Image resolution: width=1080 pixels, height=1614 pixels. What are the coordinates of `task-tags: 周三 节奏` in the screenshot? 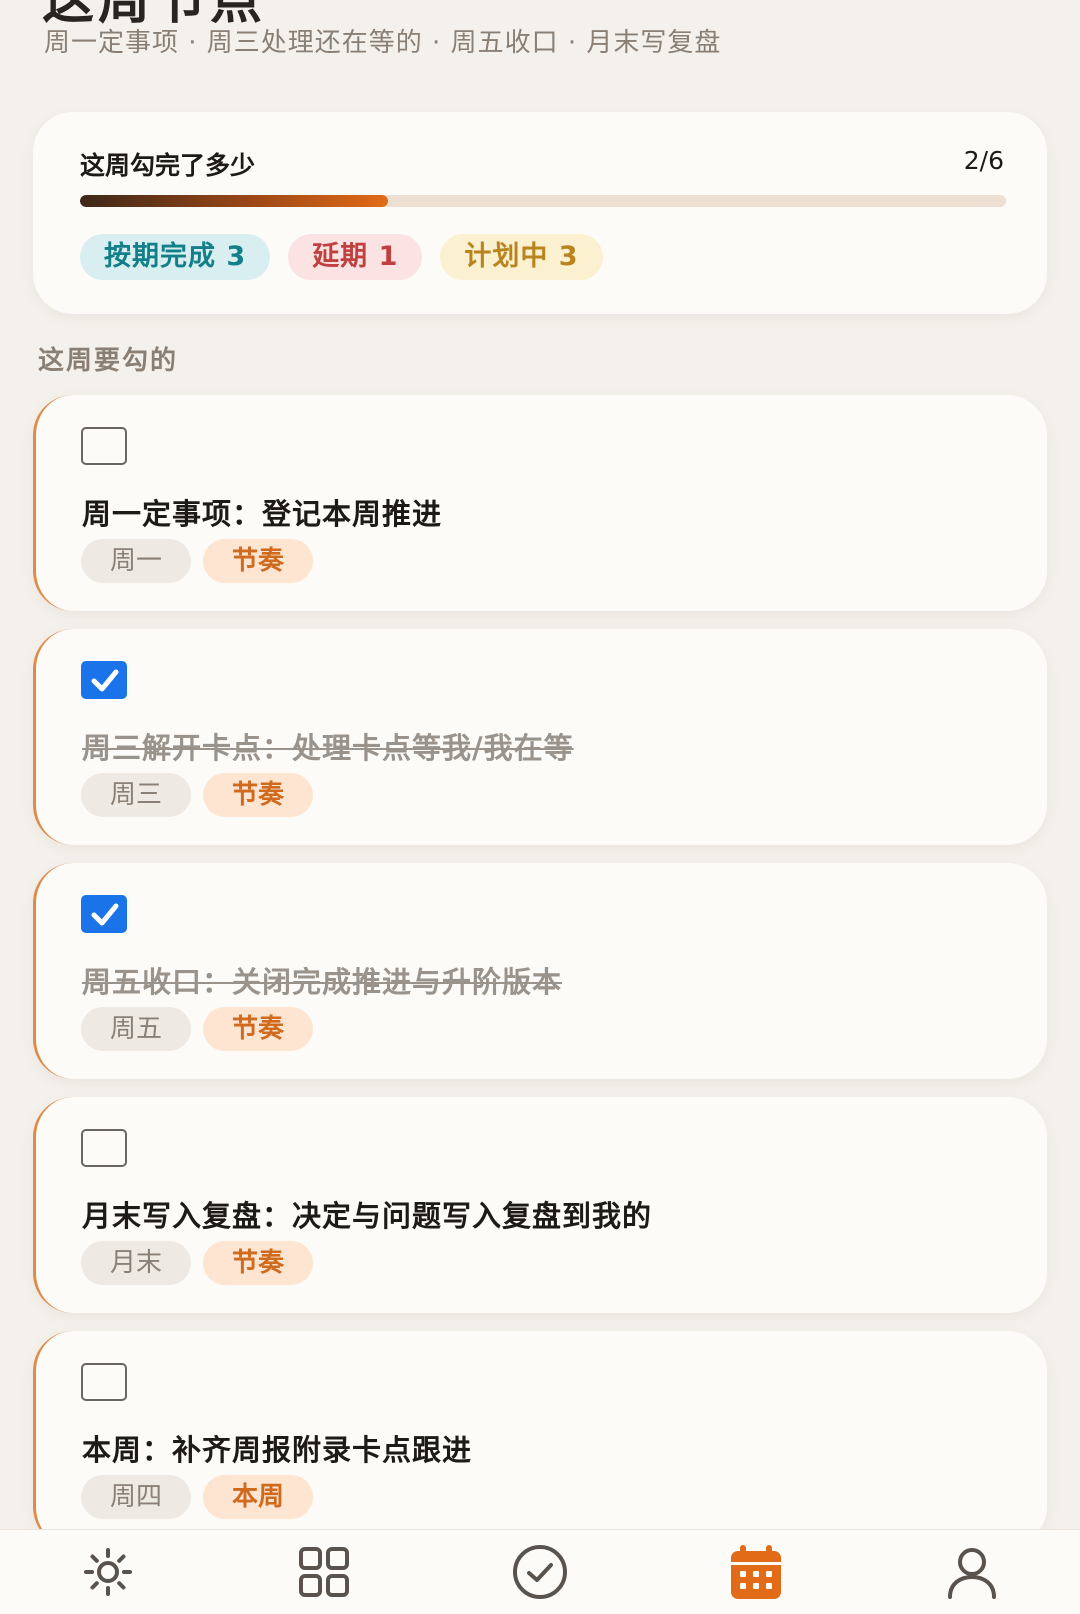 It's located at (197, 795).